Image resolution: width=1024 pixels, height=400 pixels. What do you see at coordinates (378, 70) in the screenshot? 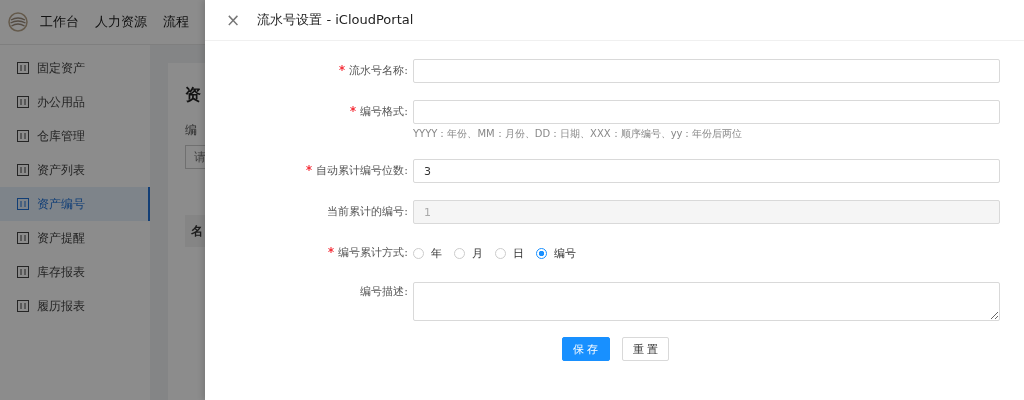
I see `field-label: 流水号名称:` at bounding box center [378, 70].